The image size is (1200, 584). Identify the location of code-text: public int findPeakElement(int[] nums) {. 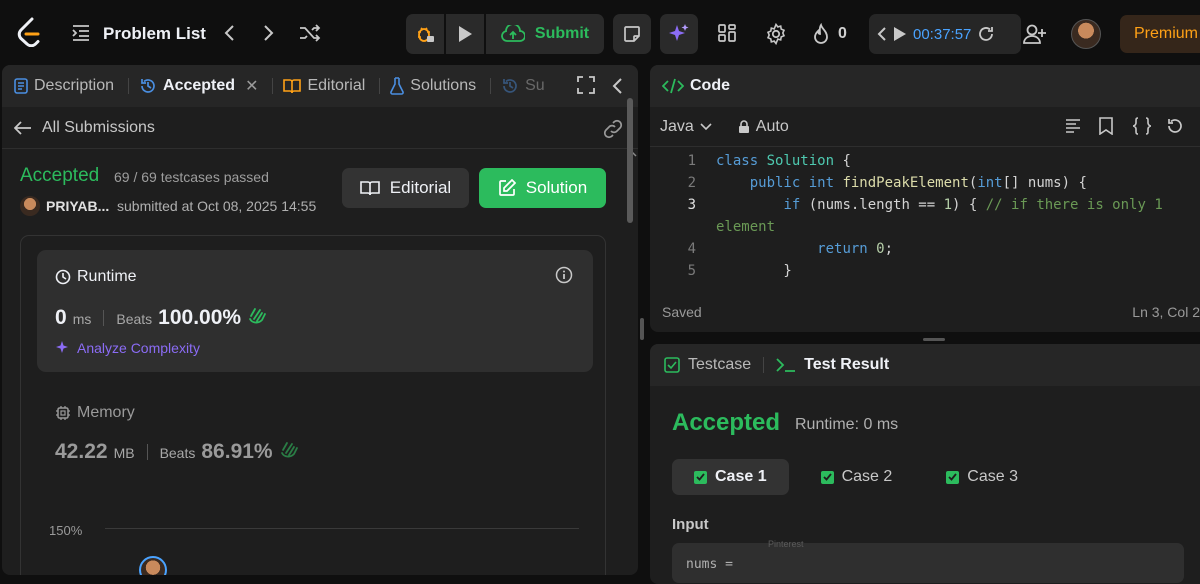
(918, 183).